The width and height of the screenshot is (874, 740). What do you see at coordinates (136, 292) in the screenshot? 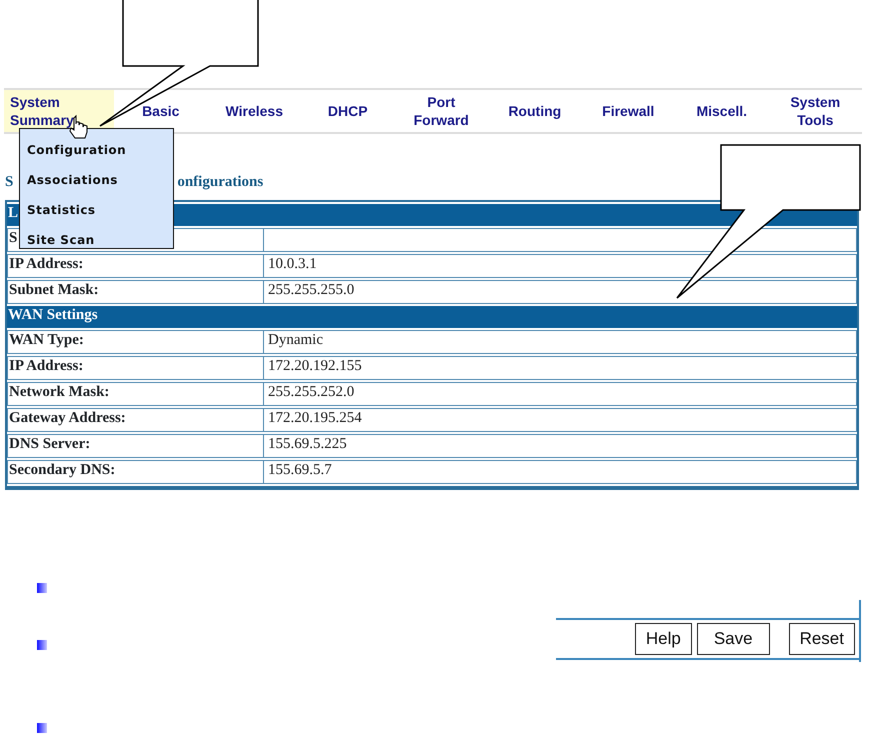
I see `row-label: Subnet Mask:` at bounding box center [136, 292].